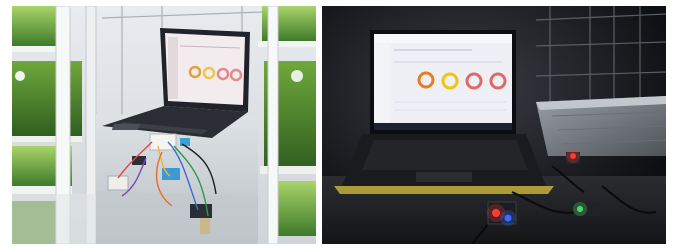 This screenshot has width=673, height=248. I want to click on tray-rack, so click(601, 126).